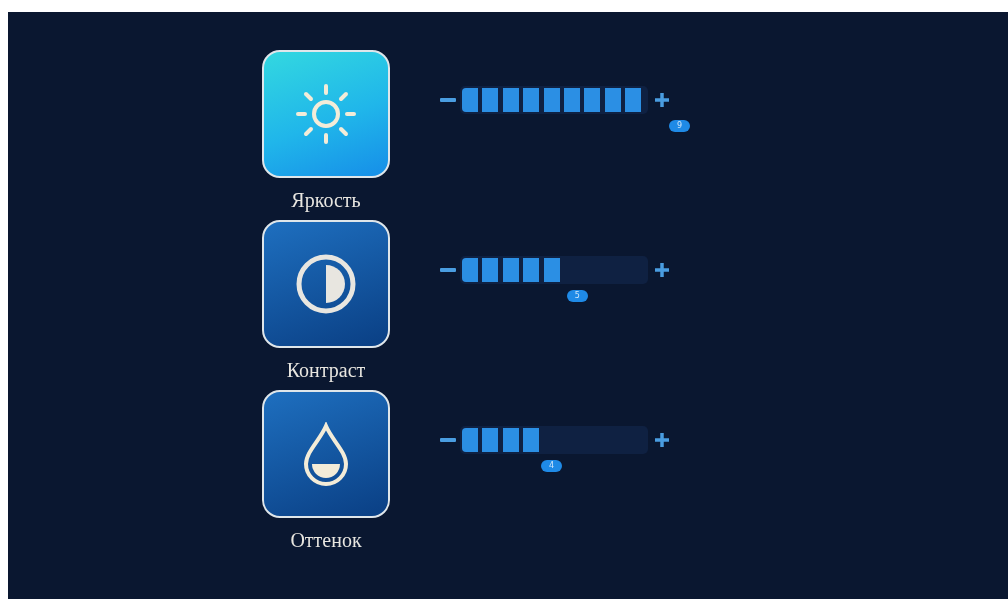 The height and width of the screenshot is (599, 1008). Describe the element at coordinates (326, 370) in the screenshot. I see `setting-label: Контраст` at that location.